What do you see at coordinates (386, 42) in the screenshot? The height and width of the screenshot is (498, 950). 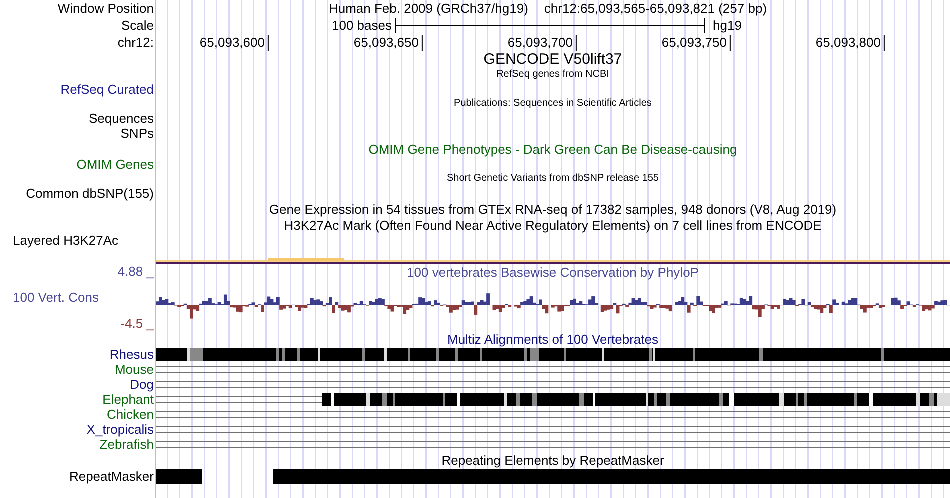 I see `ruler-label: 65,093,650` at bounding box center [386, 42].